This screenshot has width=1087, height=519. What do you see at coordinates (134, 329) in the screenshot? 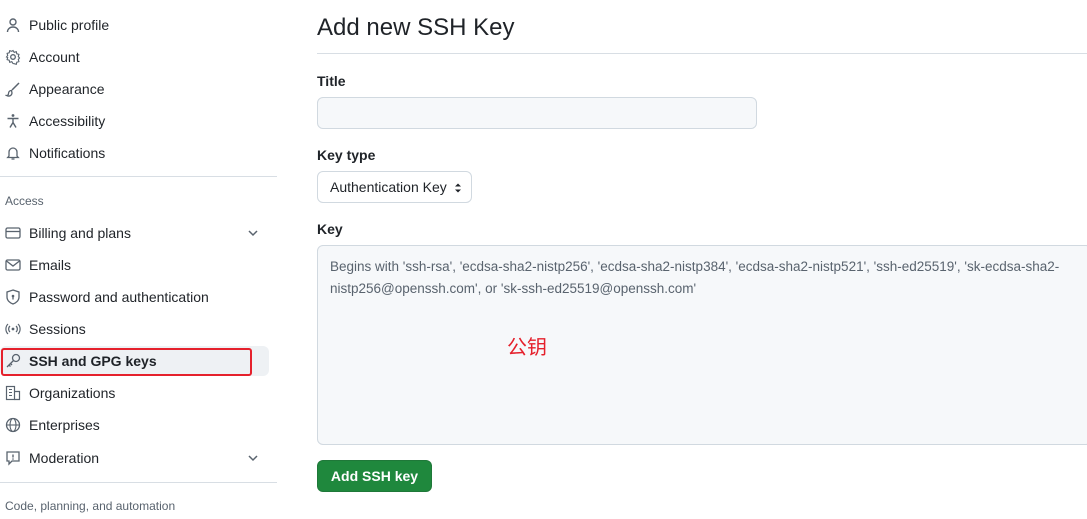
I see `sidebar-item-sessions: Sessions` at bounding box center [134, 329].